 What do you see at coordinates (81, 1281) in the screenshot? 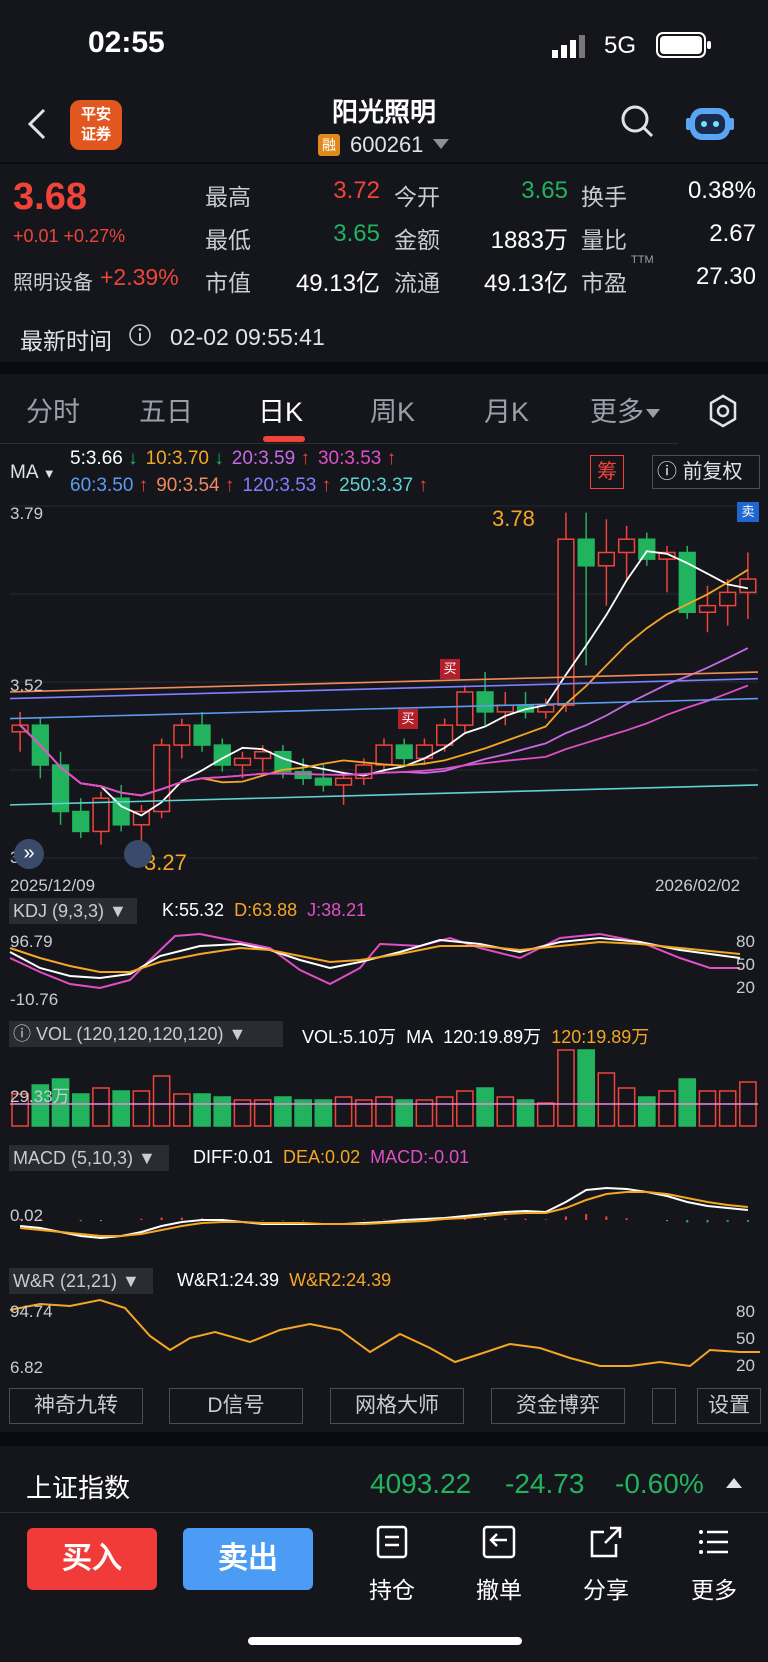
I see `wr-selector: W&R (21,21) ▼` at bounding box center [81, 1281].